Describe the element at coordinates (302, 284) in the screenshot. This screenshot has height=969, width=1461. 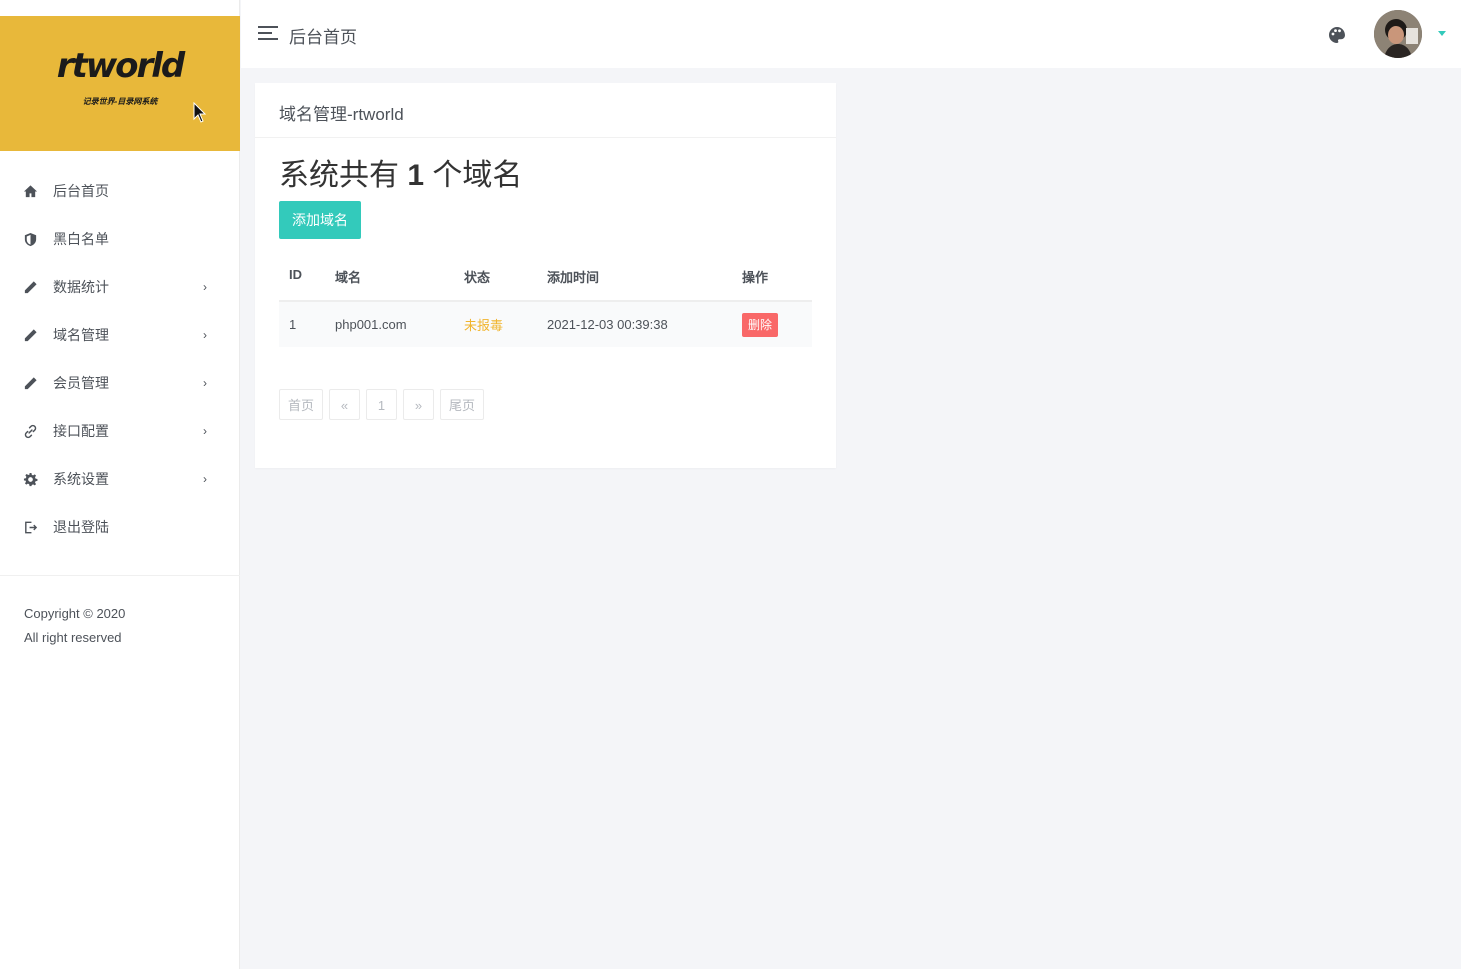
I see `column-header-id: ID` at that location.